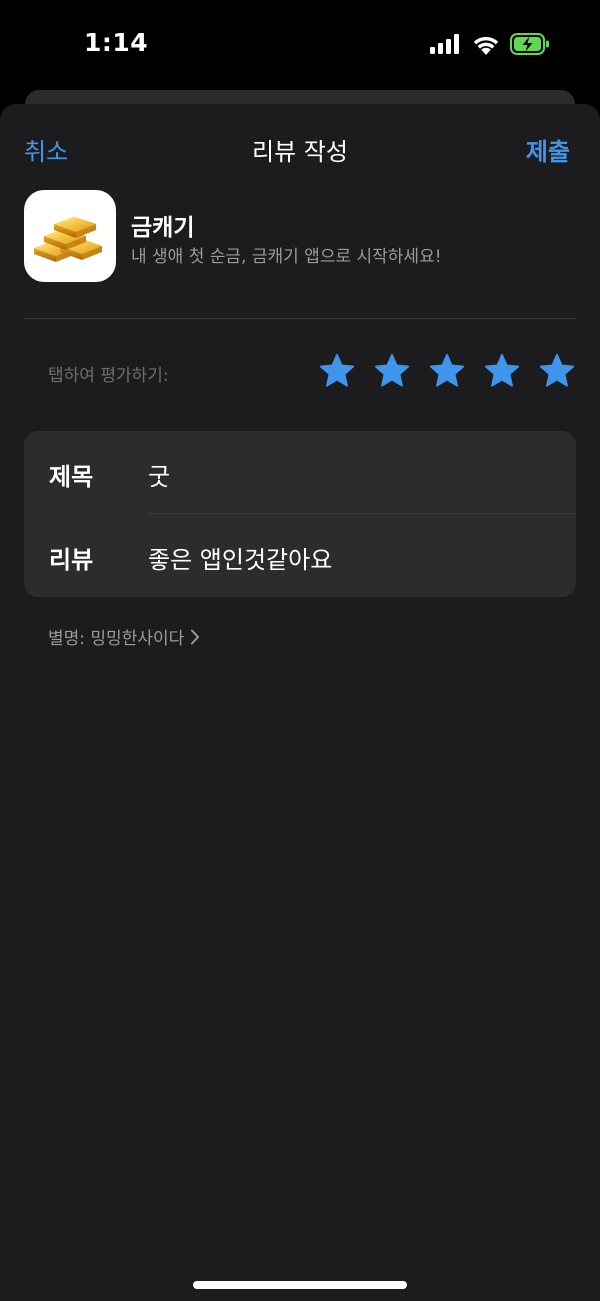 Image resolution: width=600 pixels, height=1301 pixels. I want to click on nav-bar: 취소 리뷰 작성 제출, so click(300, 149).